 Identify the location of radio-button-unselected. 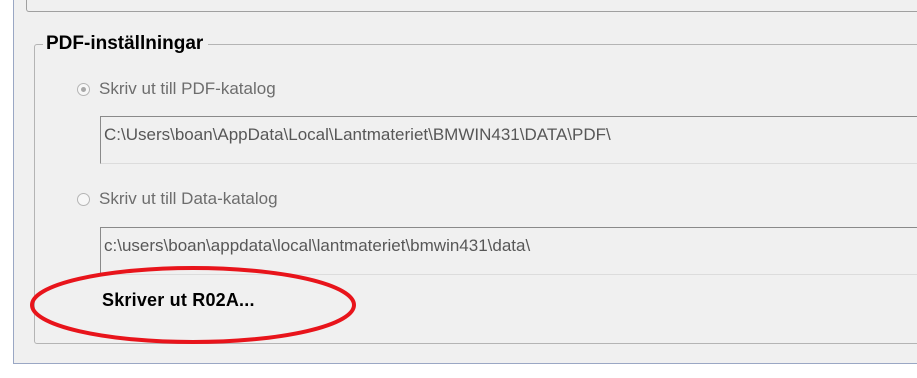
(83, 199).